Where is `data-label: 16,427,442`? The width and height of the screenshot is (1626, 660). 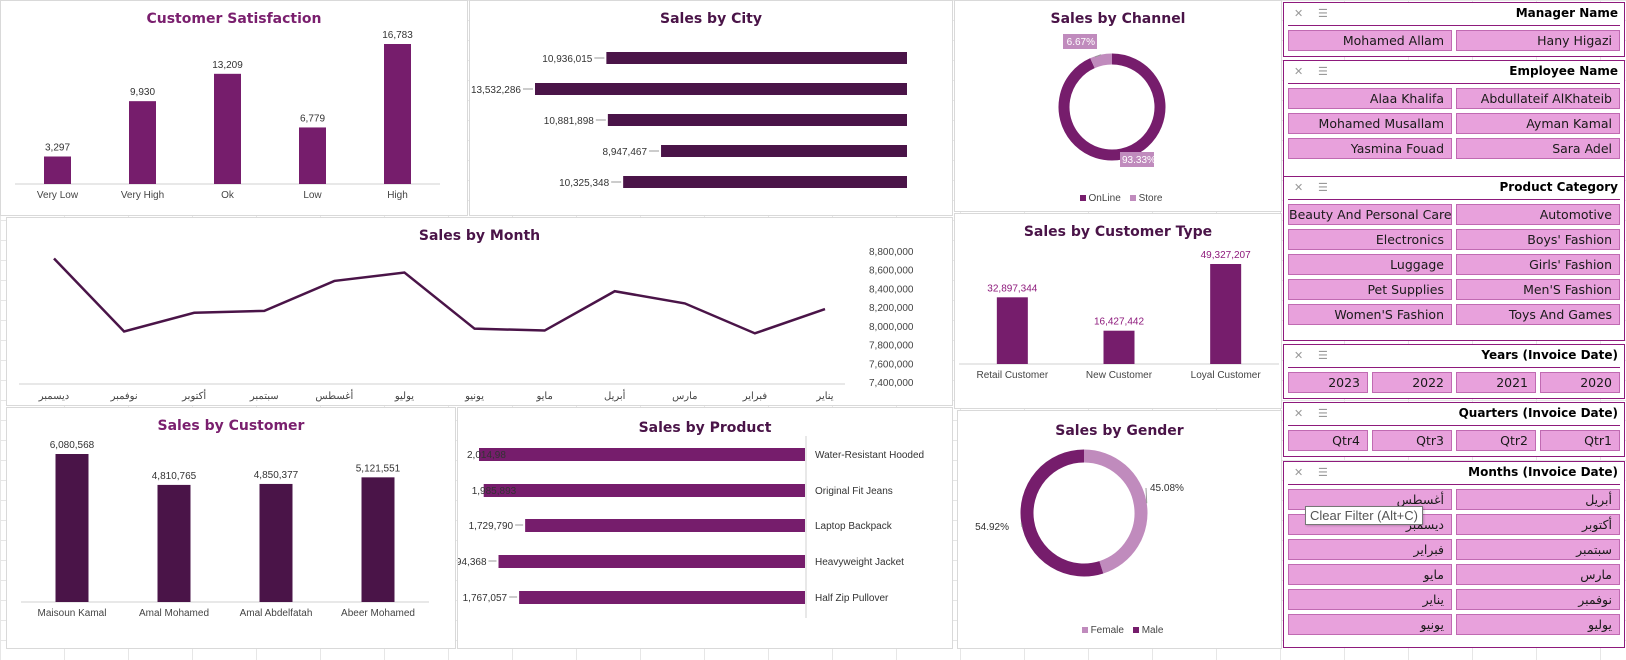
data-label: 16,427,442 is located at coordinates (1119, 322).